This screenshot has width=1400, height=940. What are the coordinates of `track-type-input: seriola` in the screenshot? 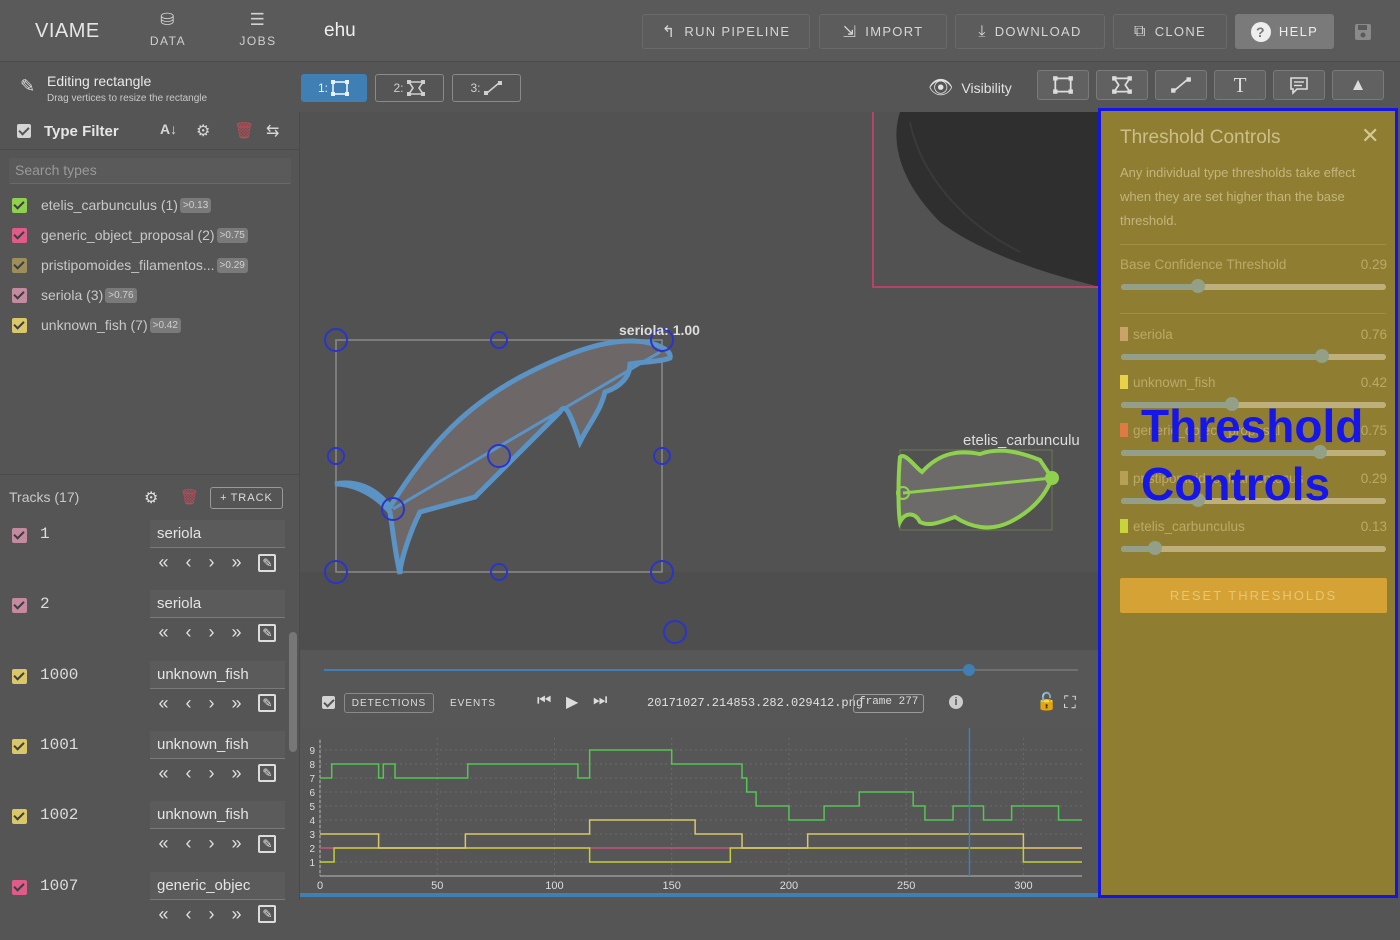 It's located at (217, 604).